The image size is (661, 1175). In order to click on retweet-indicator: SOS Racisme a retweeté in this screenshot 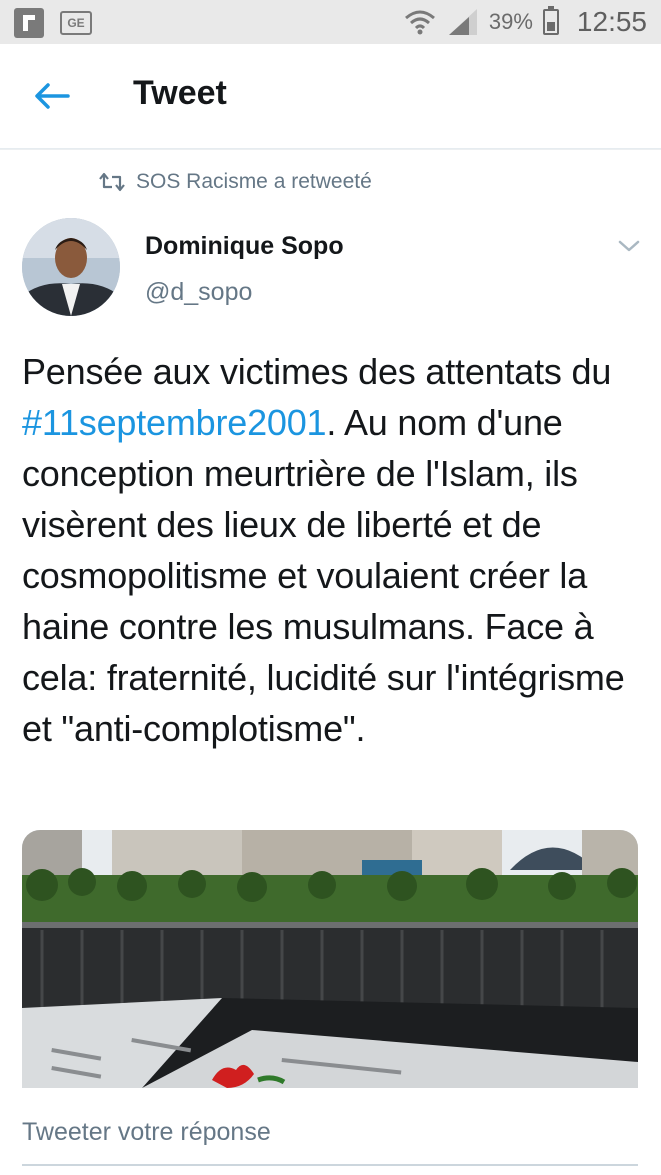, I will do `click(235, 182)`.